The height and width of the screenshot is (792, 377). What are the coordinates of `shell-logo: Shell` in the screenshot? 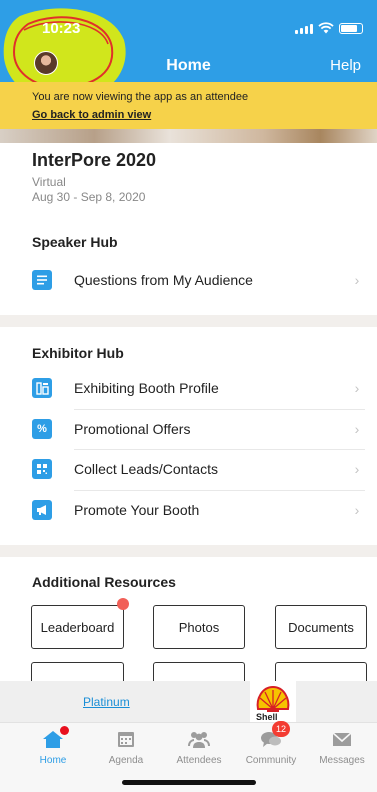 It's located at (273, 701).